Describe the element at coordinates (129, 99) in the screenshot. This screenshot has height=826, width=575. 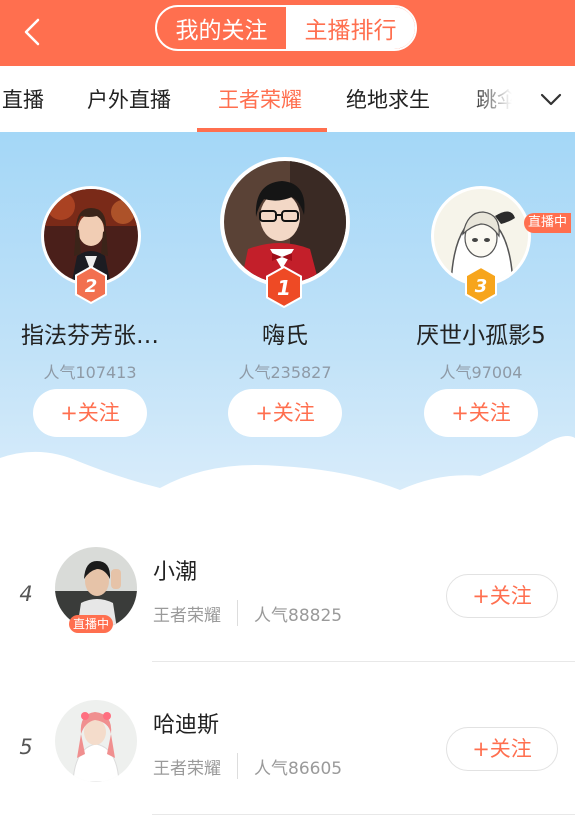
I see `tab-outdoor-live: 户外直播` at that location.